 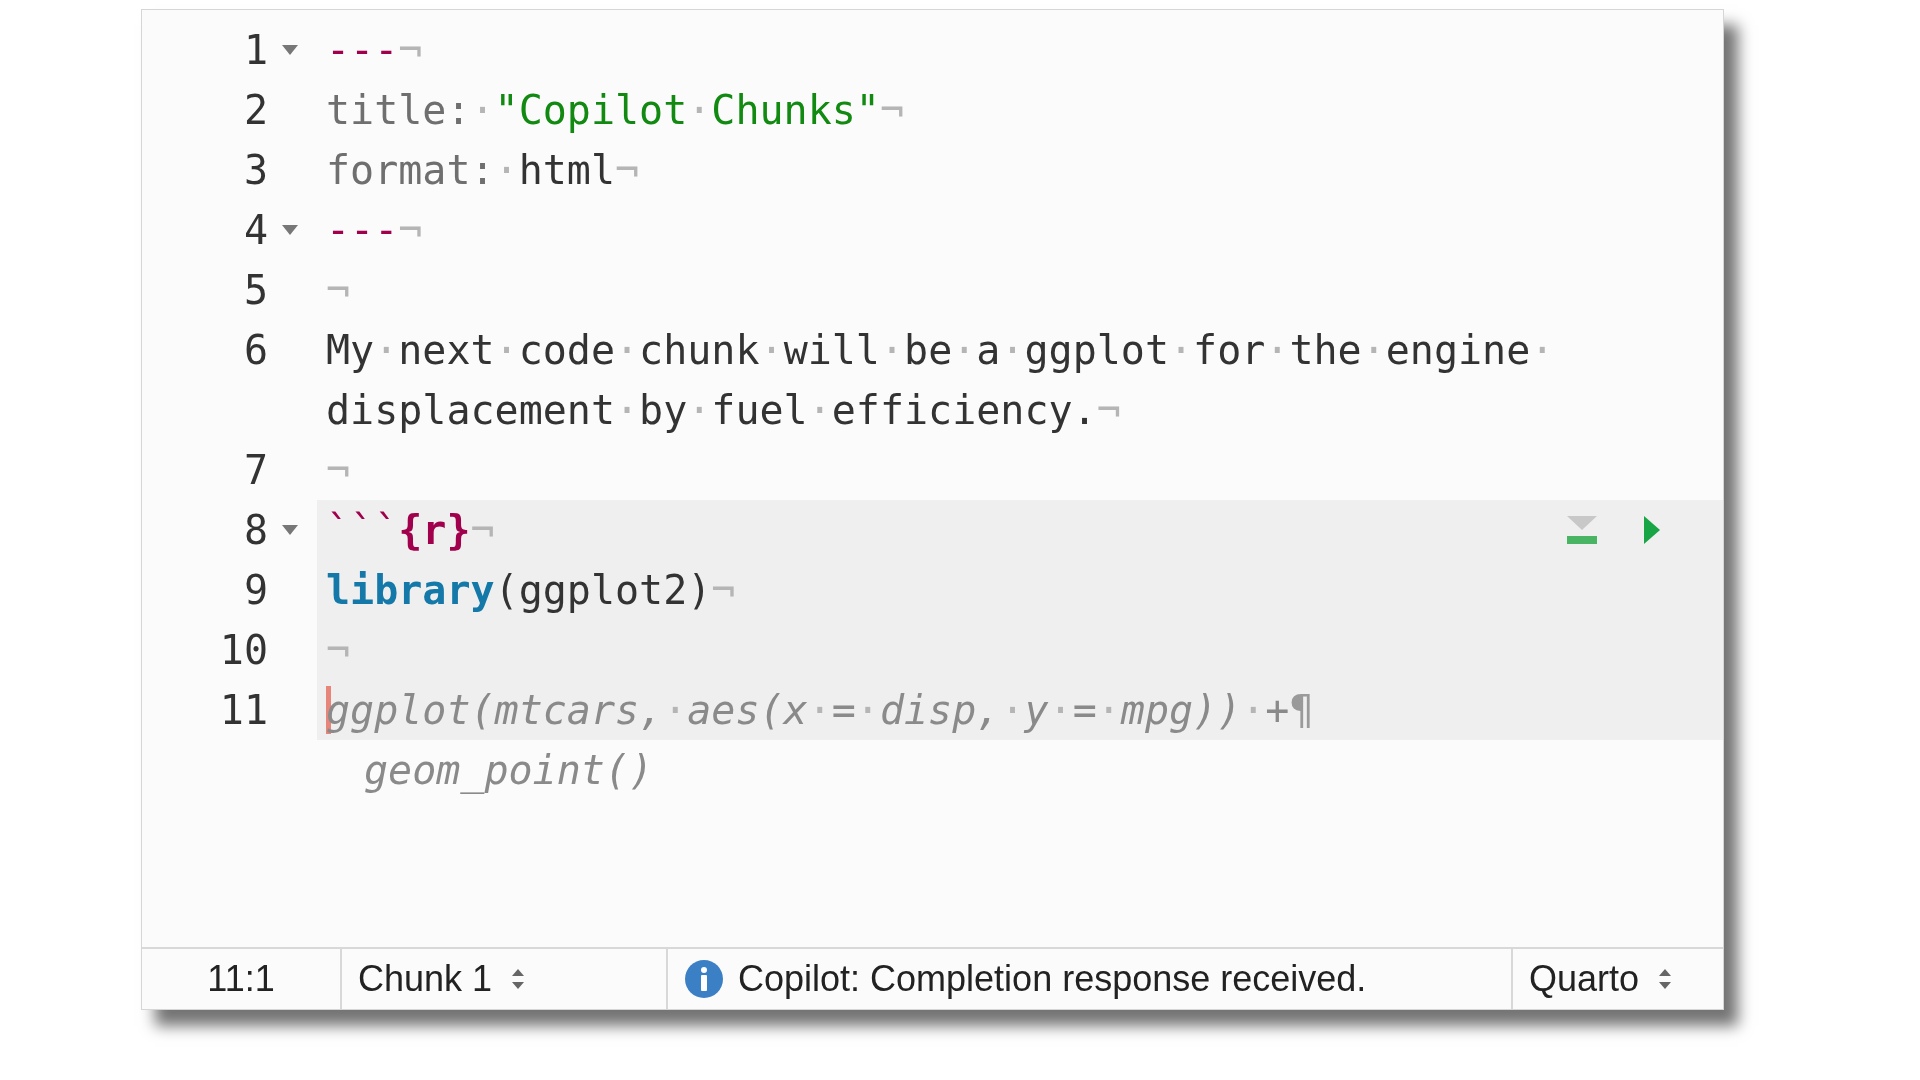 I want to click on line-number: 9, so click(x=255, y=590).